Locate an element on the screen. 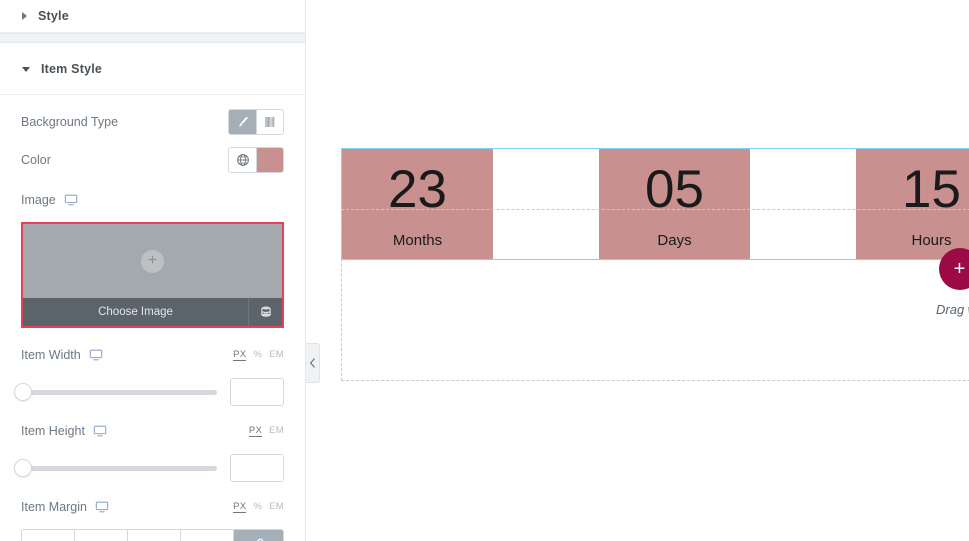 The width and height of the screenshot is (969, 541). item-width-slider-row is located at coordinates (149, 392).